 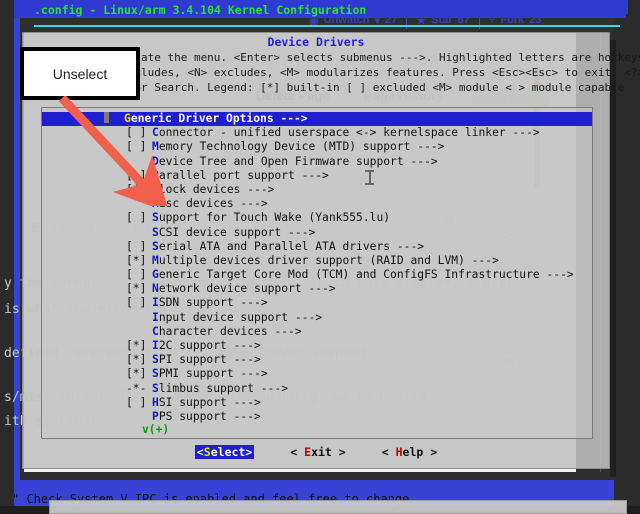 I want to click on unselect-callout: Unselect, so click(x=80, y=73).